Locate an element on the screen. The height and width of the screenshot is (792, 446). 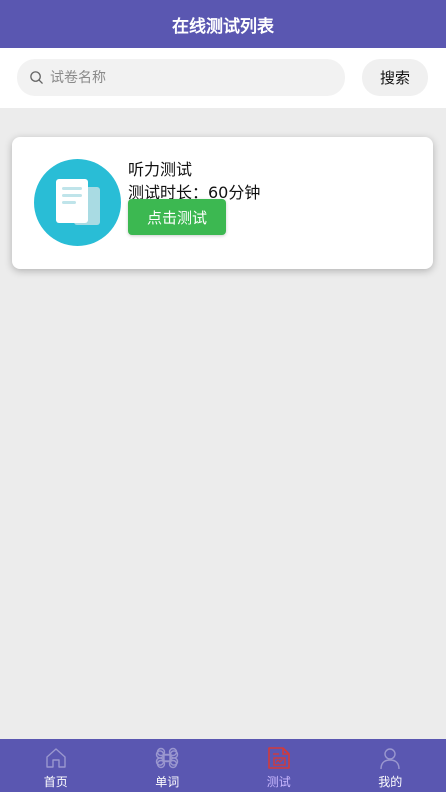
search-box is located at coordinates (181, 77).